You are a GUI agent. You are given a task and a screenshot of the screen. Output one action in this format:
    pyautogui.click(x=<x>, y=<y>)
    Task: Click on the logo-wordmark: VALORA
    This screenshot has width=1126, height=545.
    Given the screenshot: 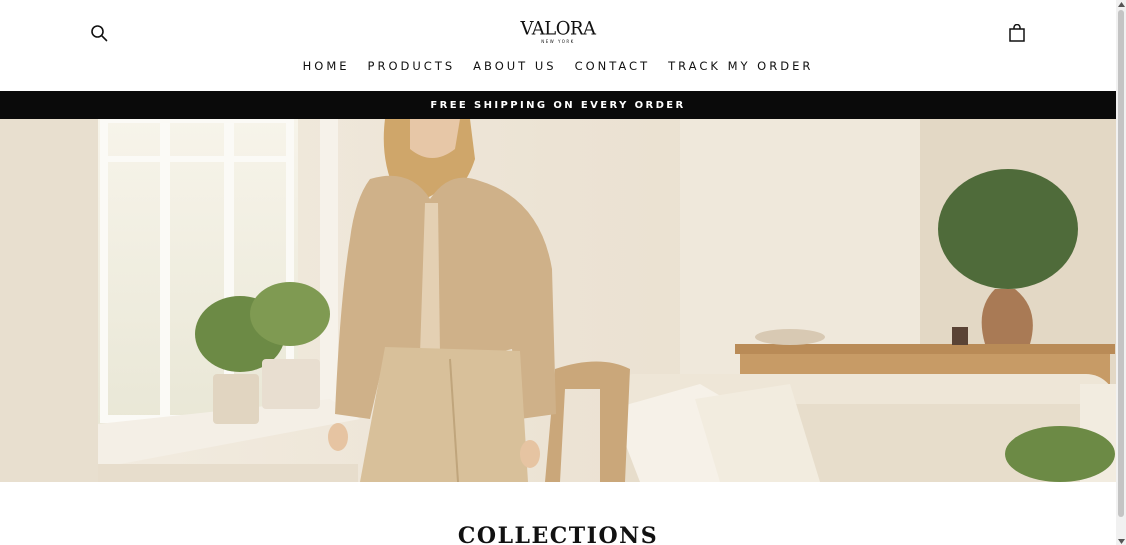 What is the action you would take?
    pyautogui.click(x=558, y=28)
    